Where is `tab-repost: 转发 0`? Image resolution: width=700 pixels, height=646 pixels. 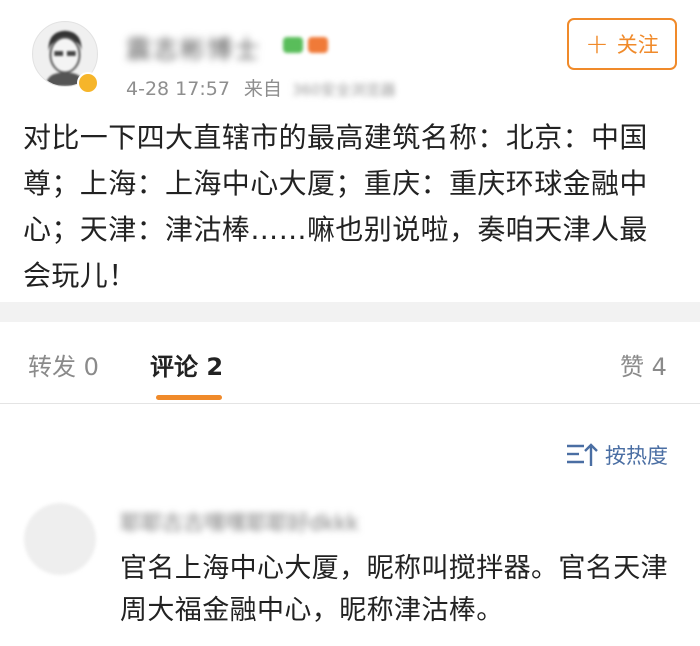
tab-repost: 转发 0 is located at coordinates (63, 364).